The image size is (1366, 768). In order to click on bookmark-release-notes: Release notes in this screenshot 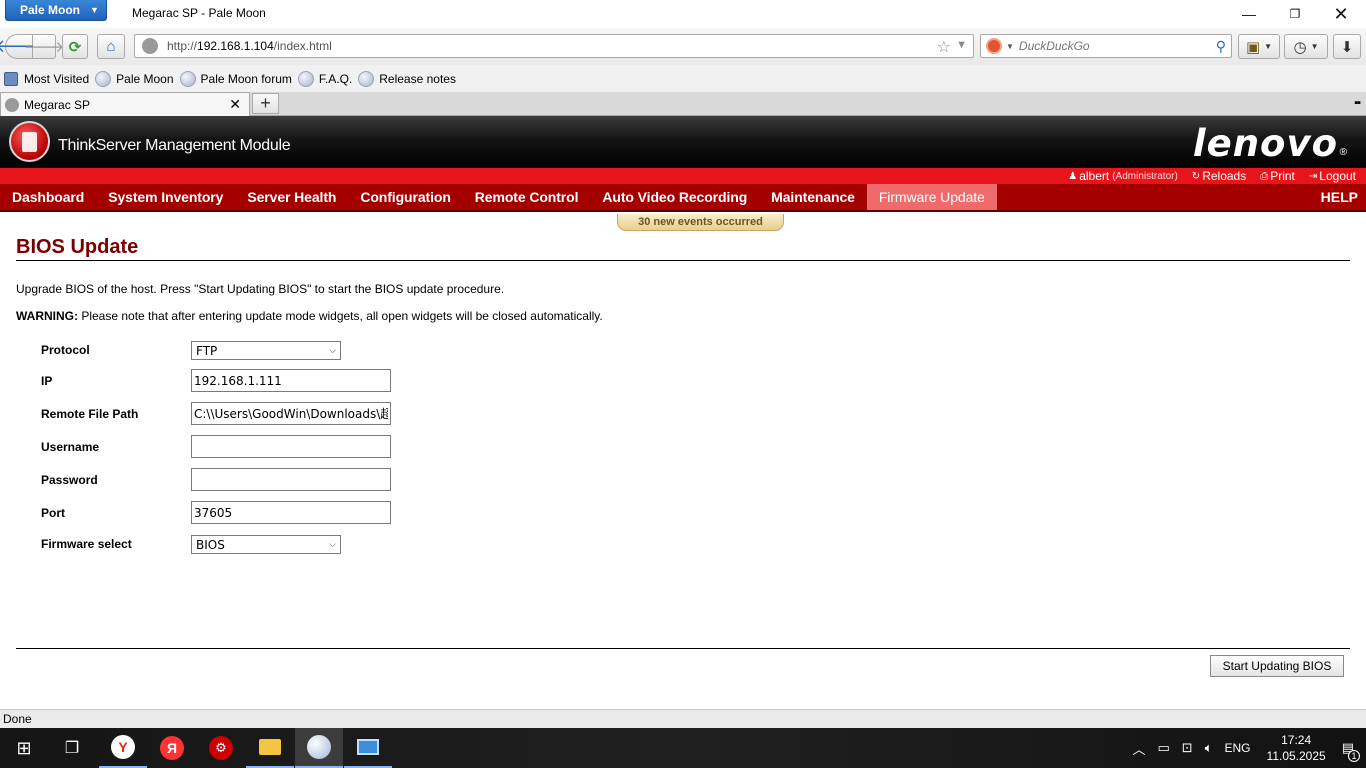, I will do `click(407, 78)`.